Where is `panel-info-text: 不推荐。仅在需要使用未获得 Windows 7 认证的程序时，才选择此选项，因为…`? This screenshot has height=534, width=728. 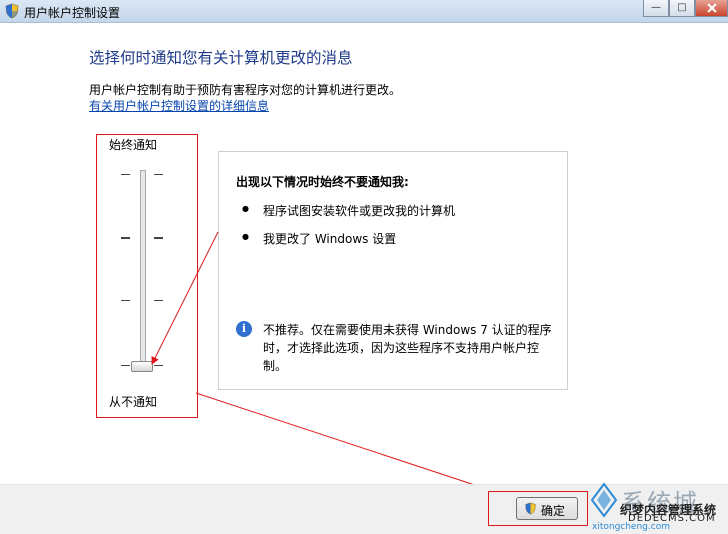
panel-info-text: 不推荐。仅在需要使用未获得 Windows 7 认证的程序时，才选择此选项，因为… is located at coordinates (407, 348).